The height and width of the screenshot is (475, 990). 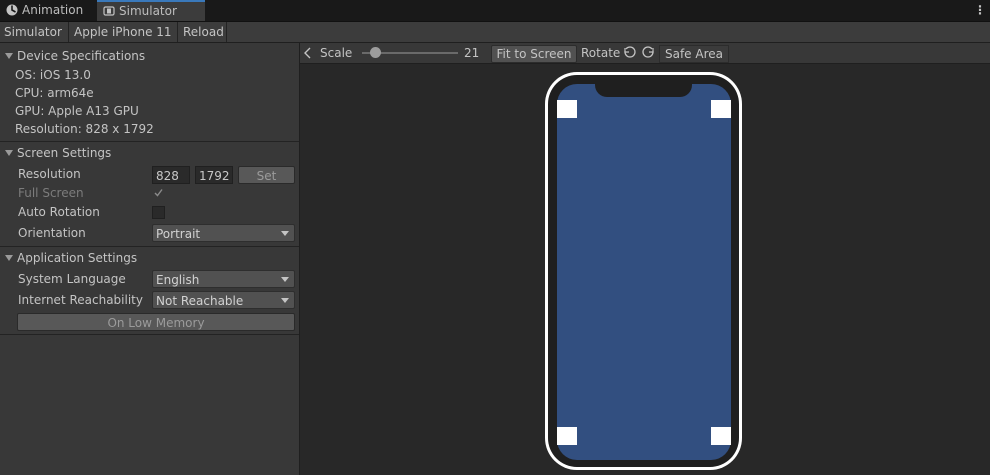 What do you see at coordinates (375, 52) in the screenshot?
I see `scale-slider-handle` at bounding box center [375, 52].